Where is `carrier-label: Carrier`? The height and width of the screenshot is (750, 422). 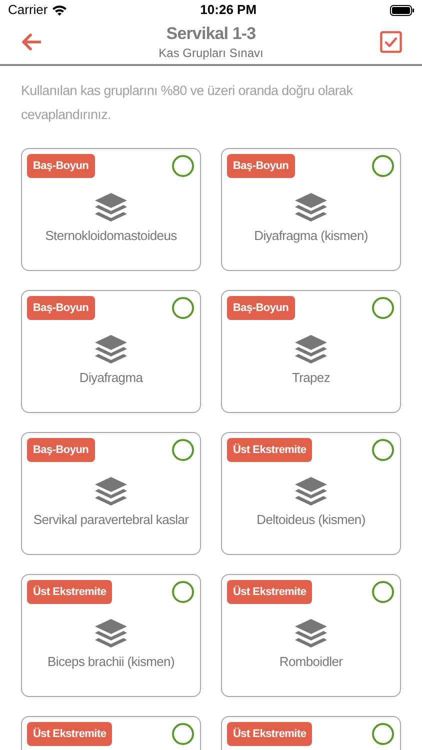 carrier-label: Carrier is located at coordinates (28, 10).